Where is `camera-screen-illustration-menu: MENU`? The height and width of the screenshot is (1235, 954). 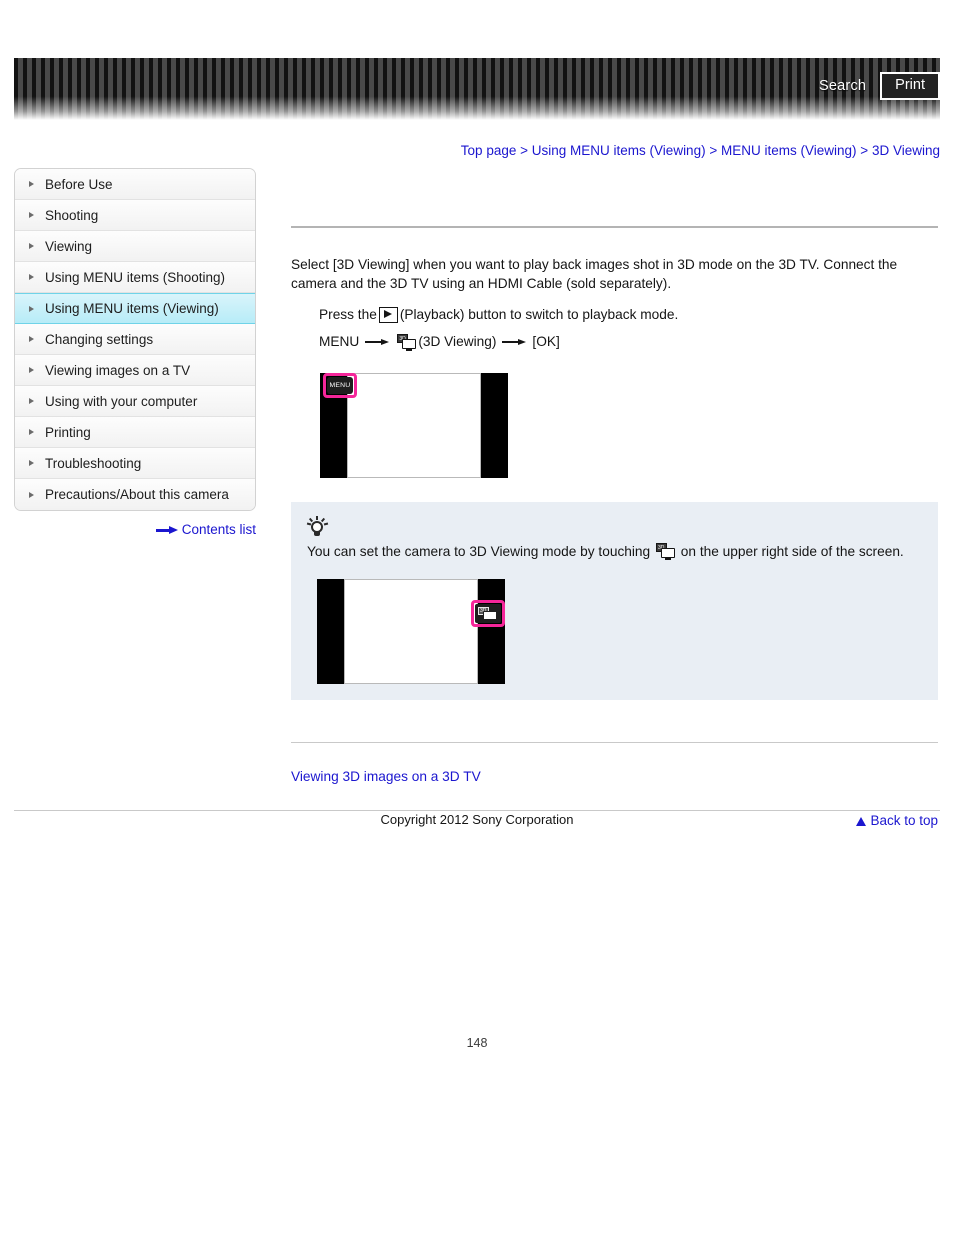
camera-screen-illustration-menu: MENU is located at coordinates (414, 425).